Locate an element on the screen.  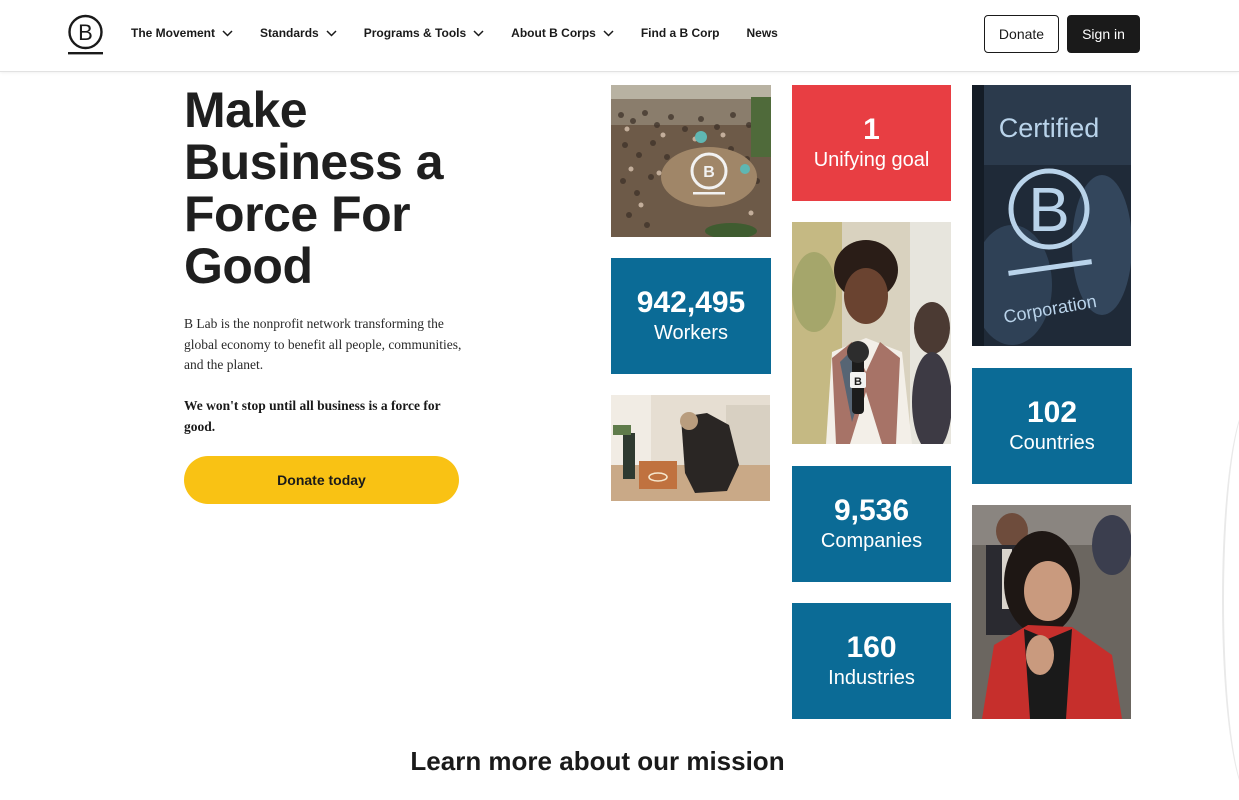
workshop-photo is located at coordinates (690, 448).